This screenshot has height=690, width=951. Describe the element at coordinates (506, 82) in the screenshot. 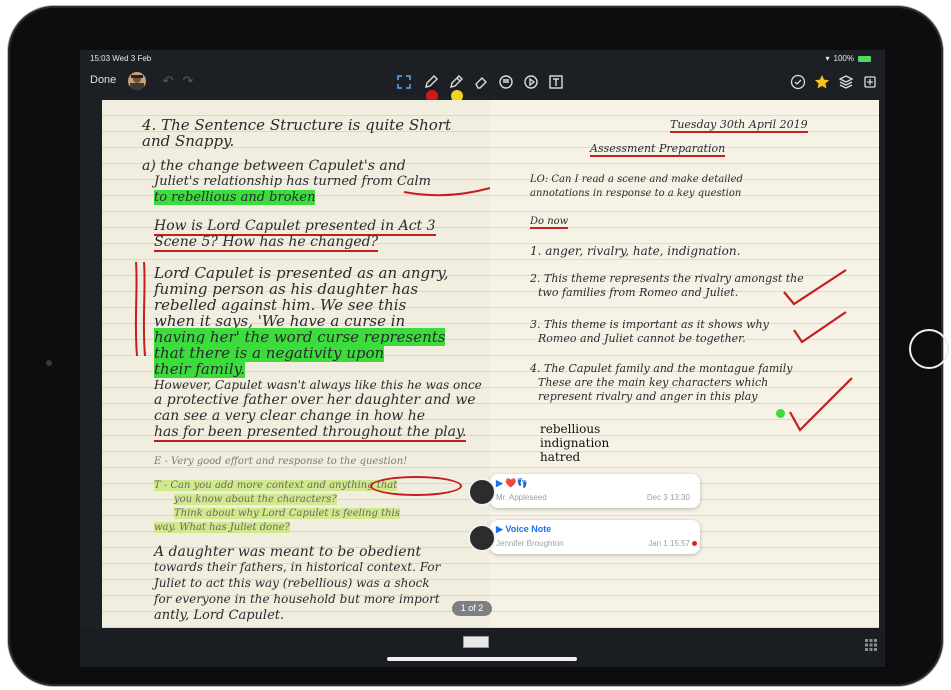

I see `comment-icon` at that location.